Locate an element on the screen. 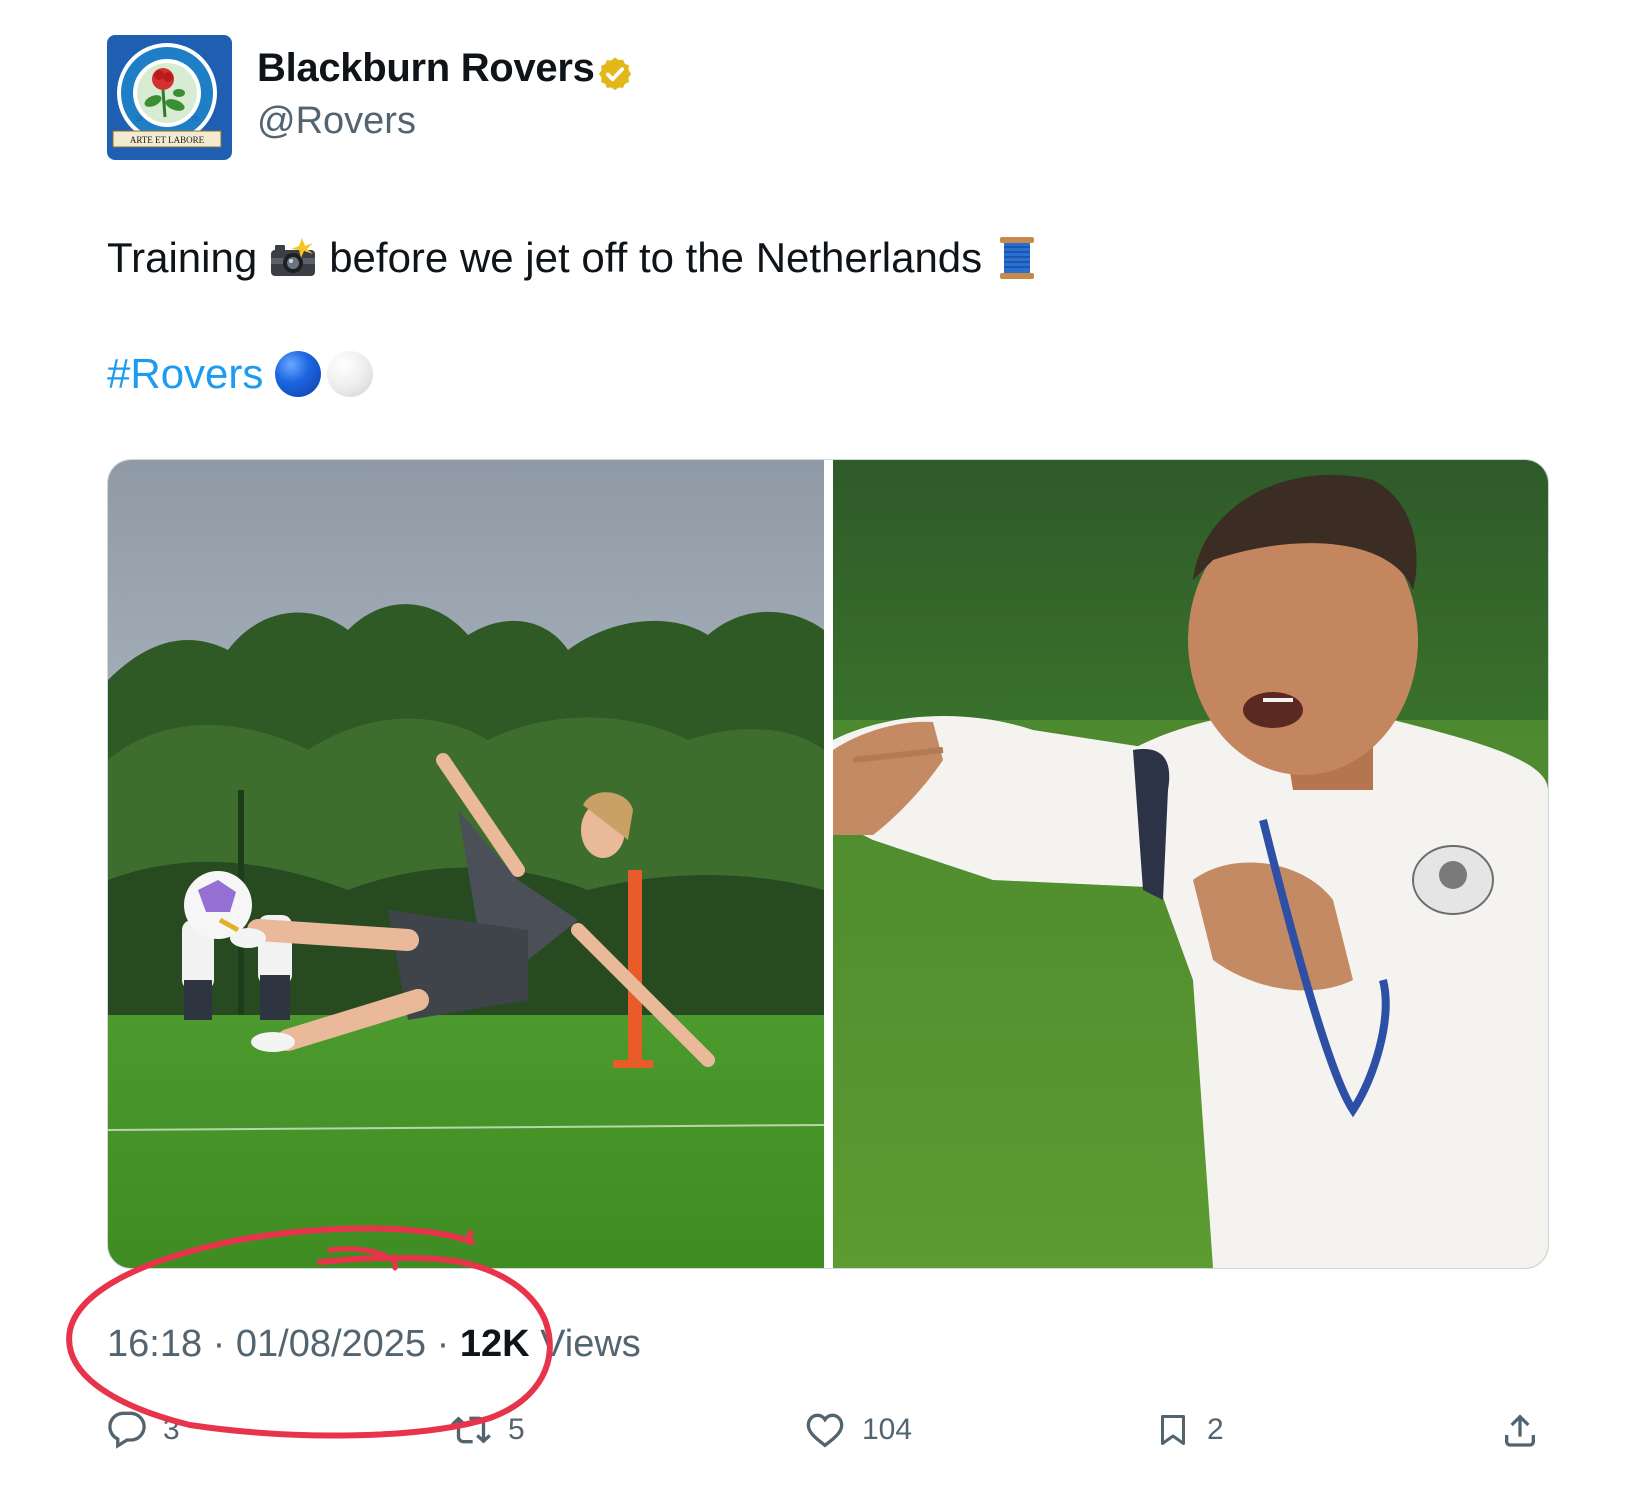 The height and width of the screenshot is (1493, 1640). tweet-text-part2: before we jet off to the Netherlands is located at coordinates (656, 257).